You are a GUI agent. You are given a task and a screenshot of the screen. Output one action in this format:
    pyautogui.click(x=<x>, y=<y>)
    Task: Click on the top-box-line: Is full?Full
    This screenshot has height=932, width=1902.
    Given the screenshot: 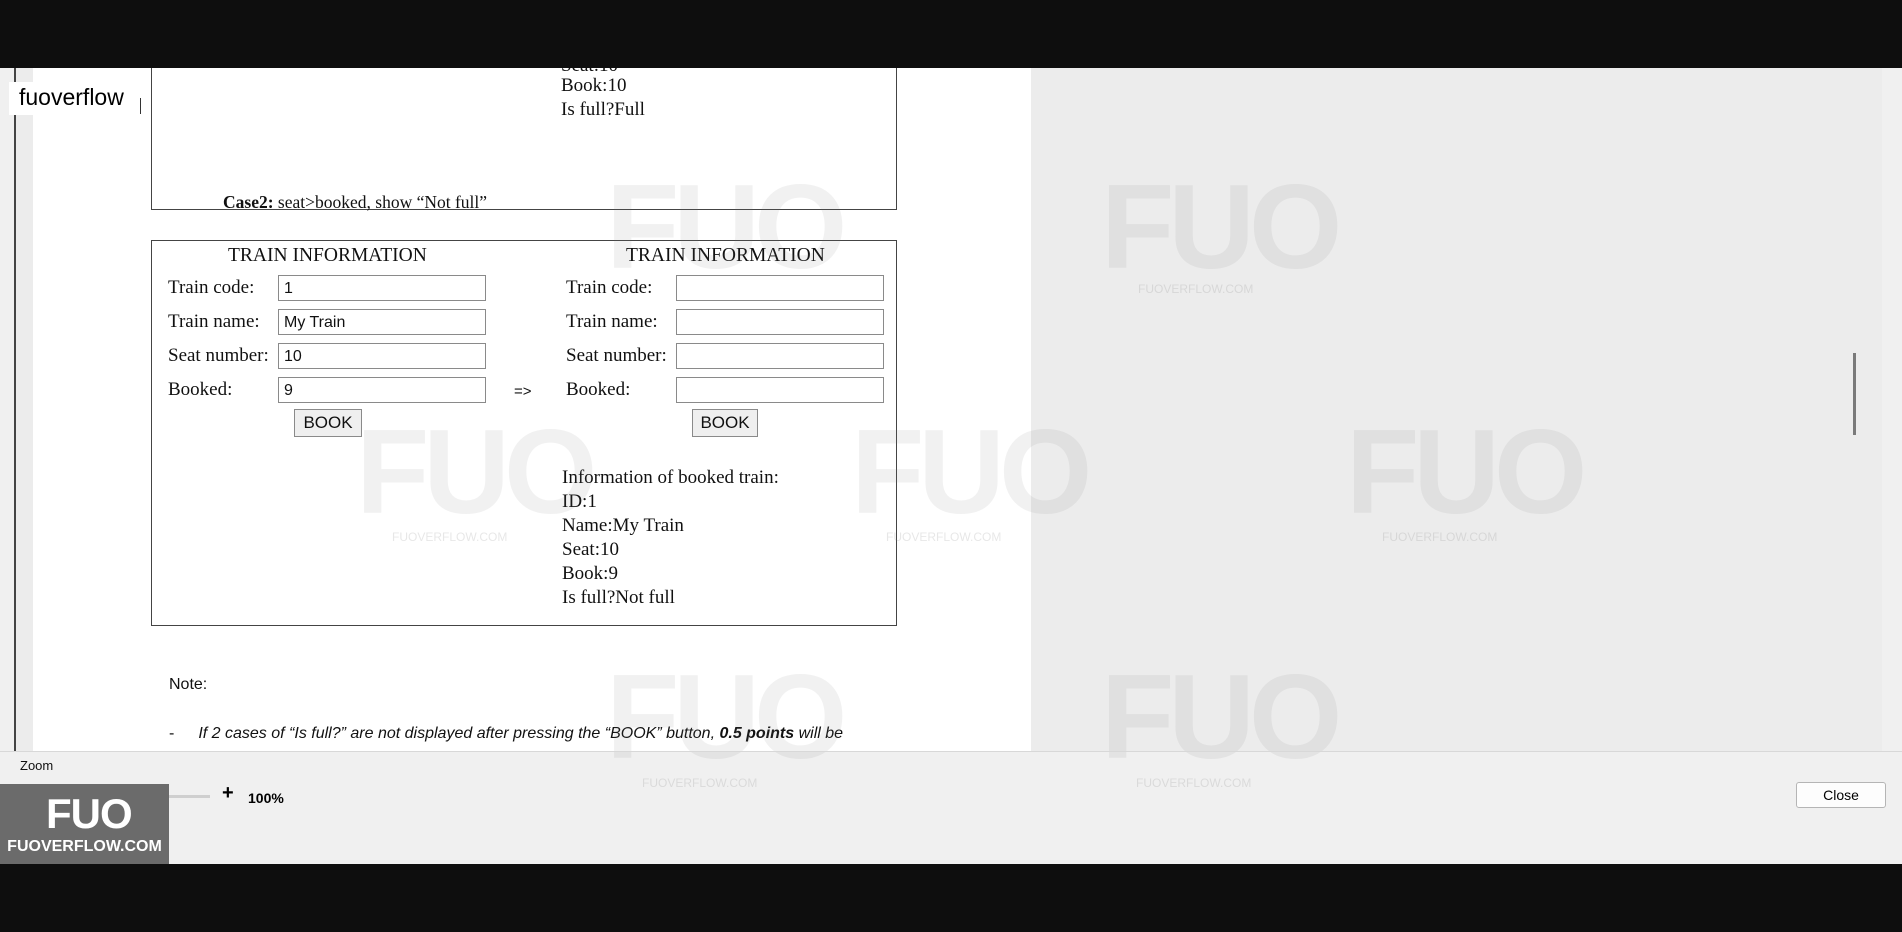 What is the action you would take?
    pyautogui.click(x=603, y=109)
    